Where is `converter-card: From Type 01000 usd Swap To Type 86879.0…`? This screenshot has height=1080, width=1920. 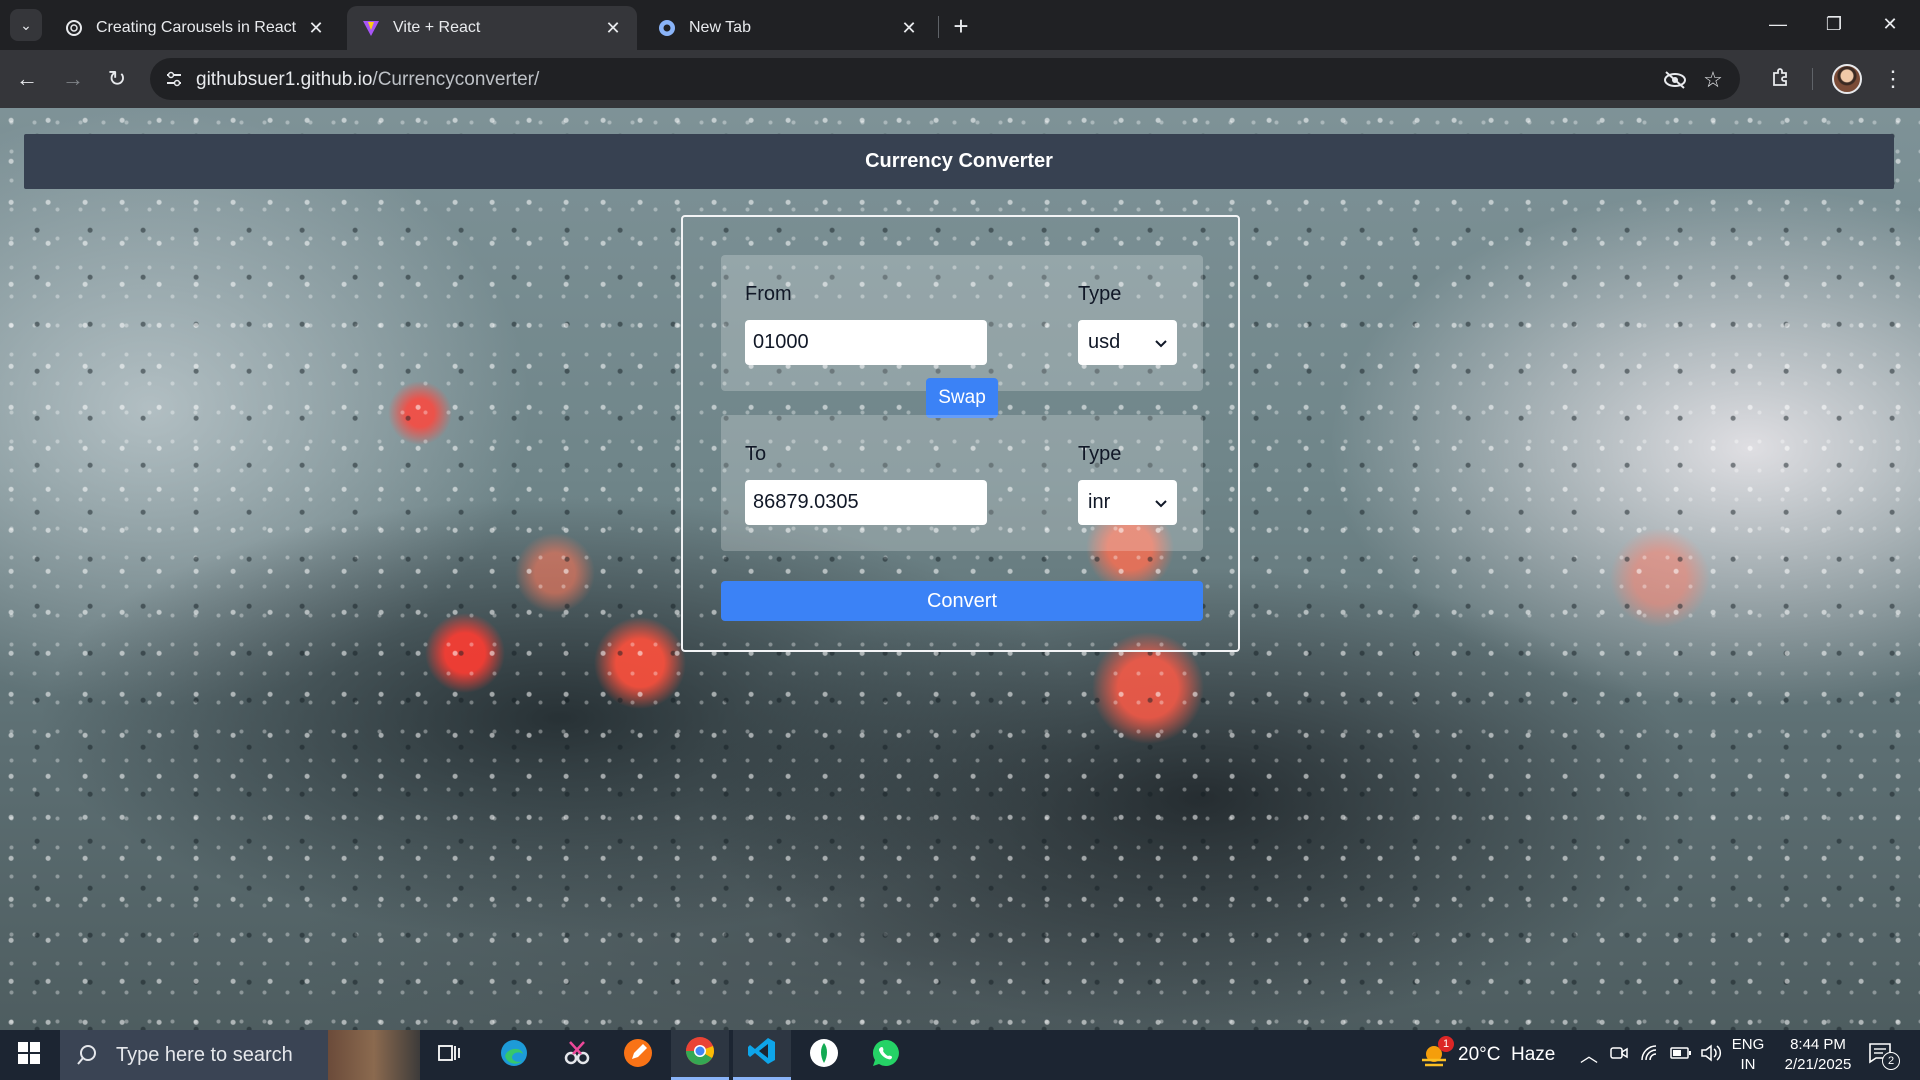
converter-card: From Type 01000 usd Swap To Type 86879.0… is located at coordinates (960, 433).